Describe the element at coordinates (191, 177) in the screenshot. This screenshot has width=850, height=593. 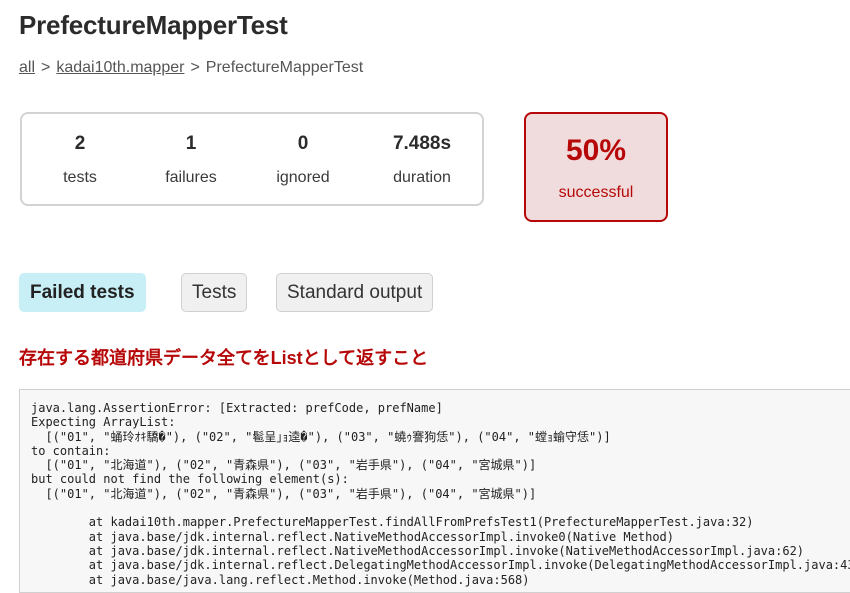
I see `failures-label: failures` at that location.